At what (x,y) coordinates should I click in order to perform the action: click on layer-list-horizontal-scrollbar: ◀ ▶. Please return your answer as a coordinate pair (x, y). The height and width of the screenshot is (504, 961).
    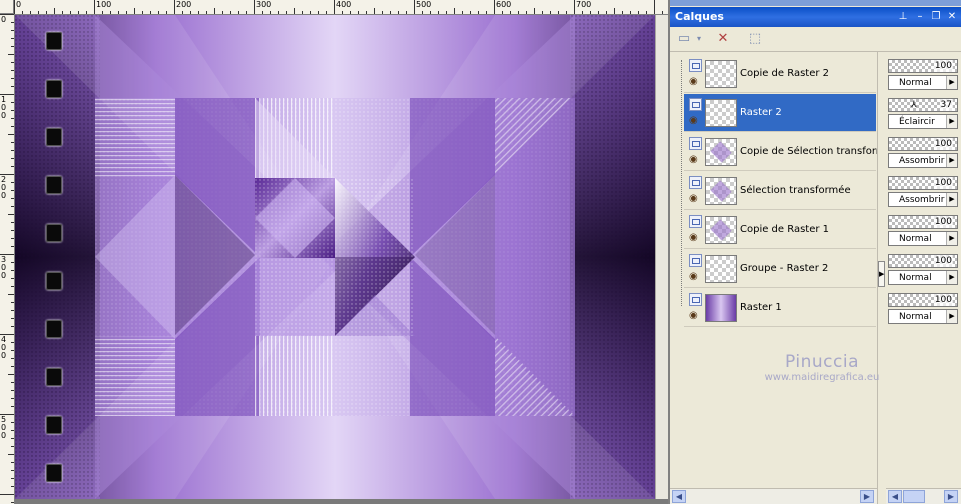
    Looking at the image, I should click on (773, 496).